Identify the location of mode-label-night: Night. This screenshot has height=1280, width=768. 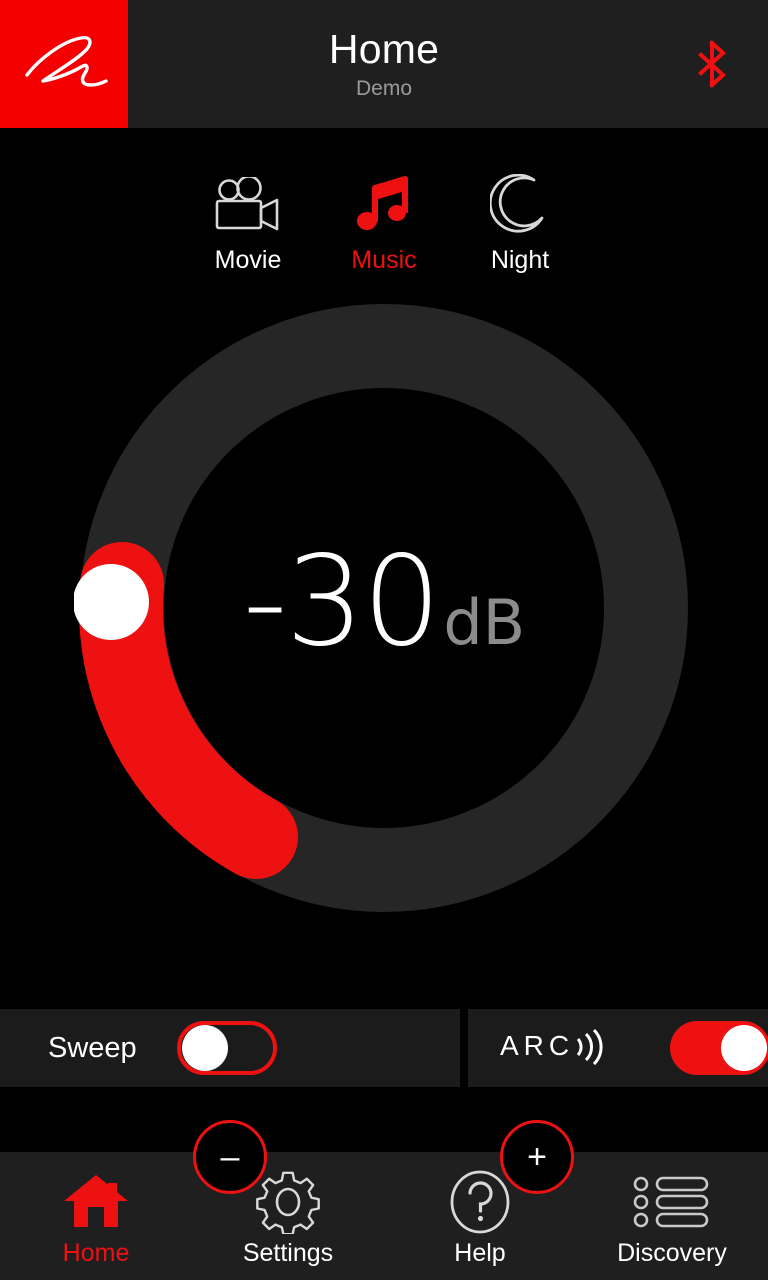
(520, 260).